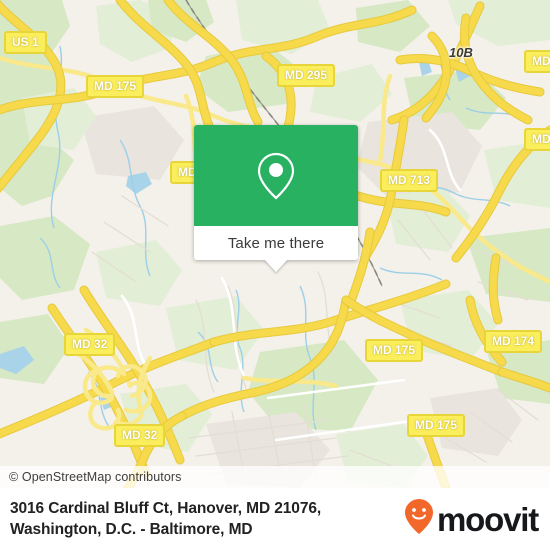 The image size is (550, 550). Describe the element at coordinates (25, 42) in the screenshot. I see `road-shield: US 1` at that location.